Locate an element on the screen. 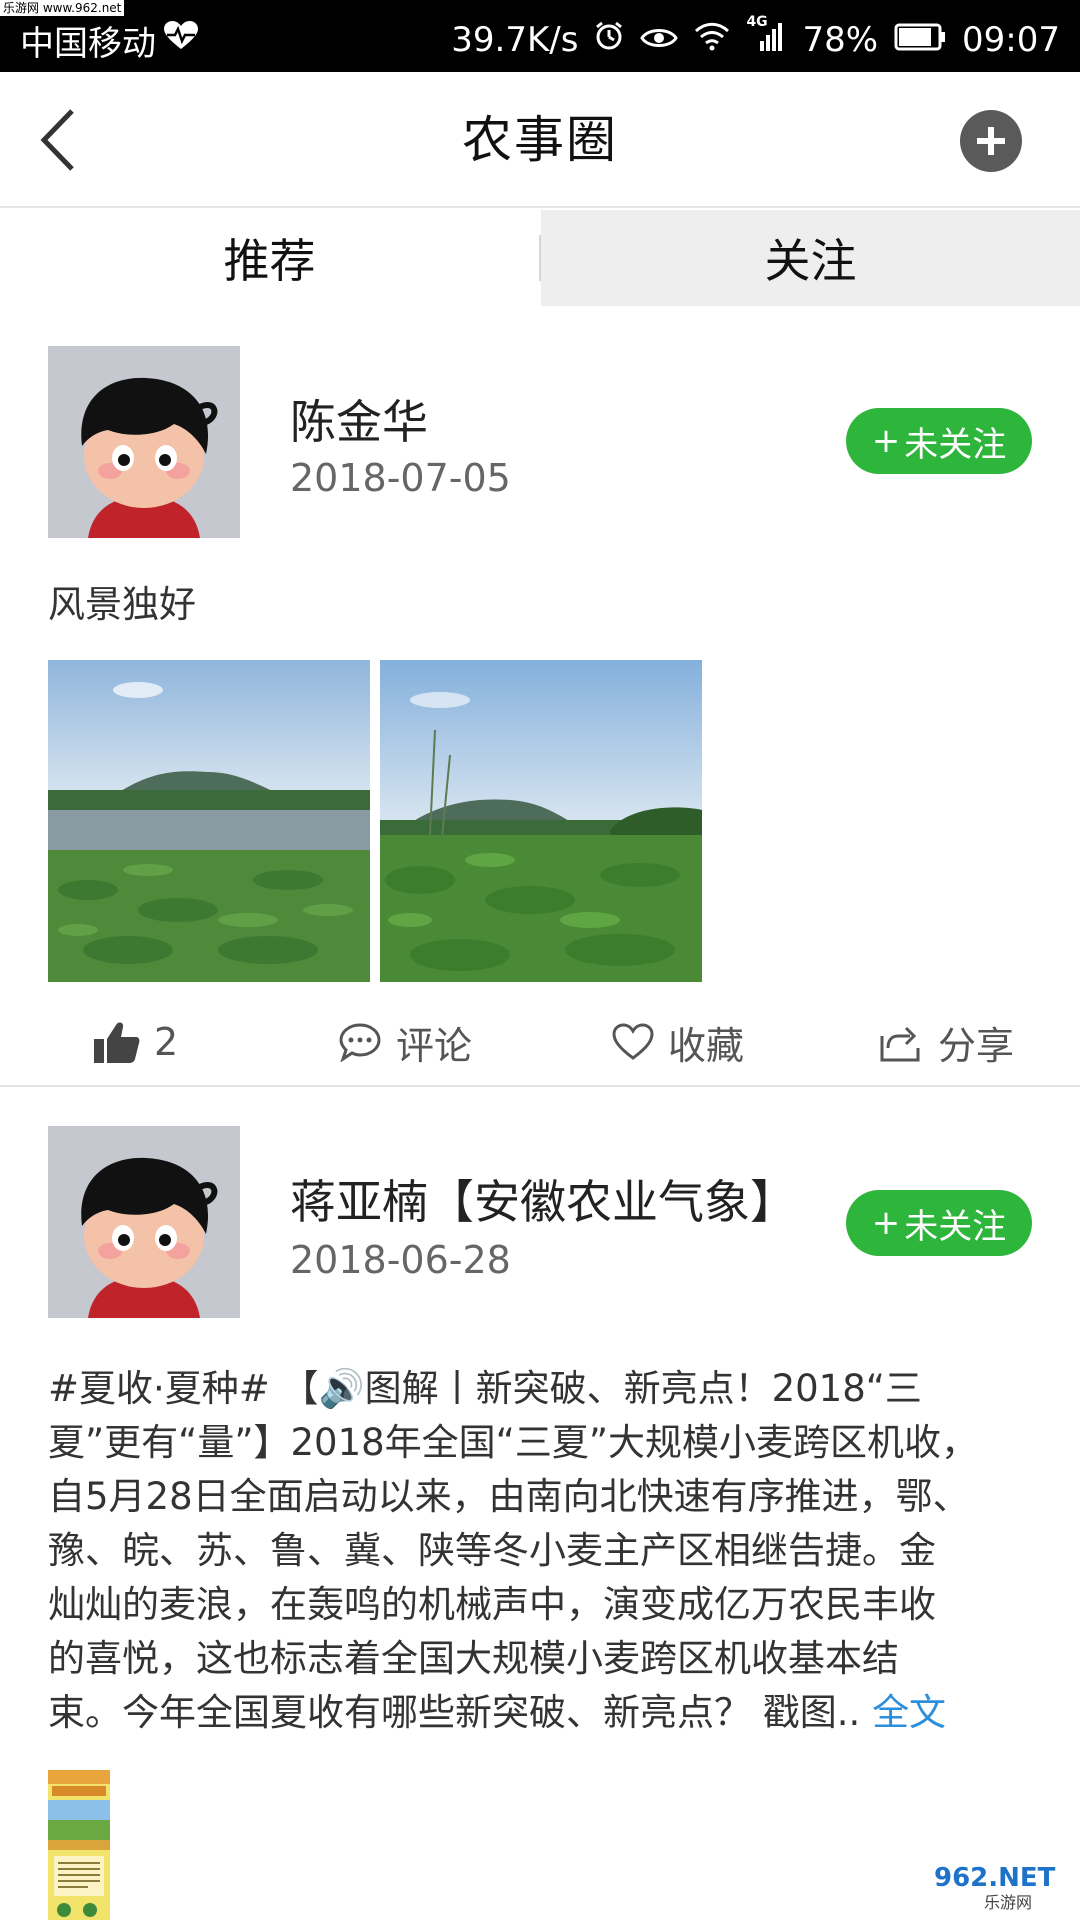 This screenshot has width=1080, height=1920. battery-percent: 78% is located at coordinates (840, 40).